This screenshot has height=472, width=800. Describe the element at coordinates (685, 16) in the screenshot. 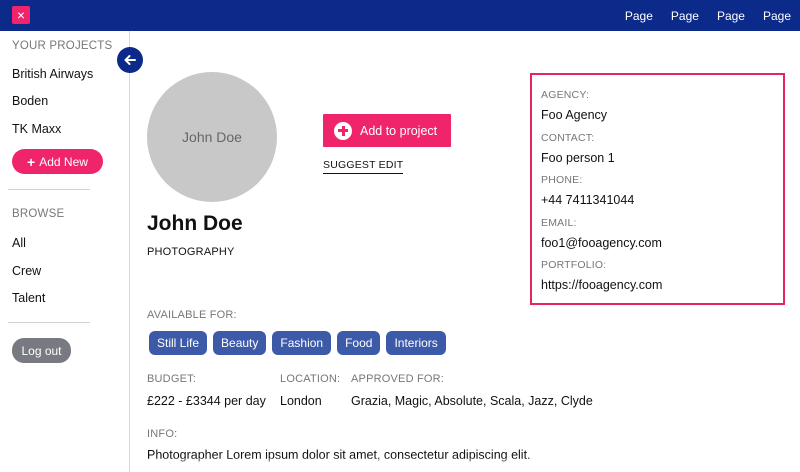

I see `nav-link-page-2: Page` at that location.